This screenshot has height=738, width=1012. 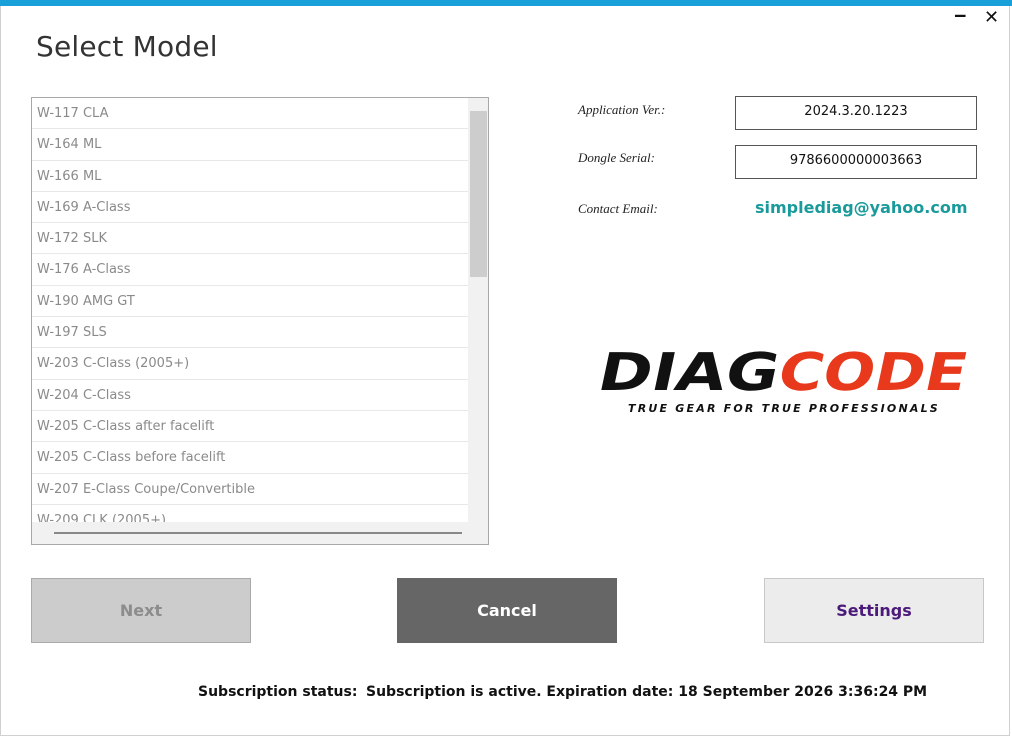 I want to click on list-item: W-172 SLK, so click(x=250, y=239).